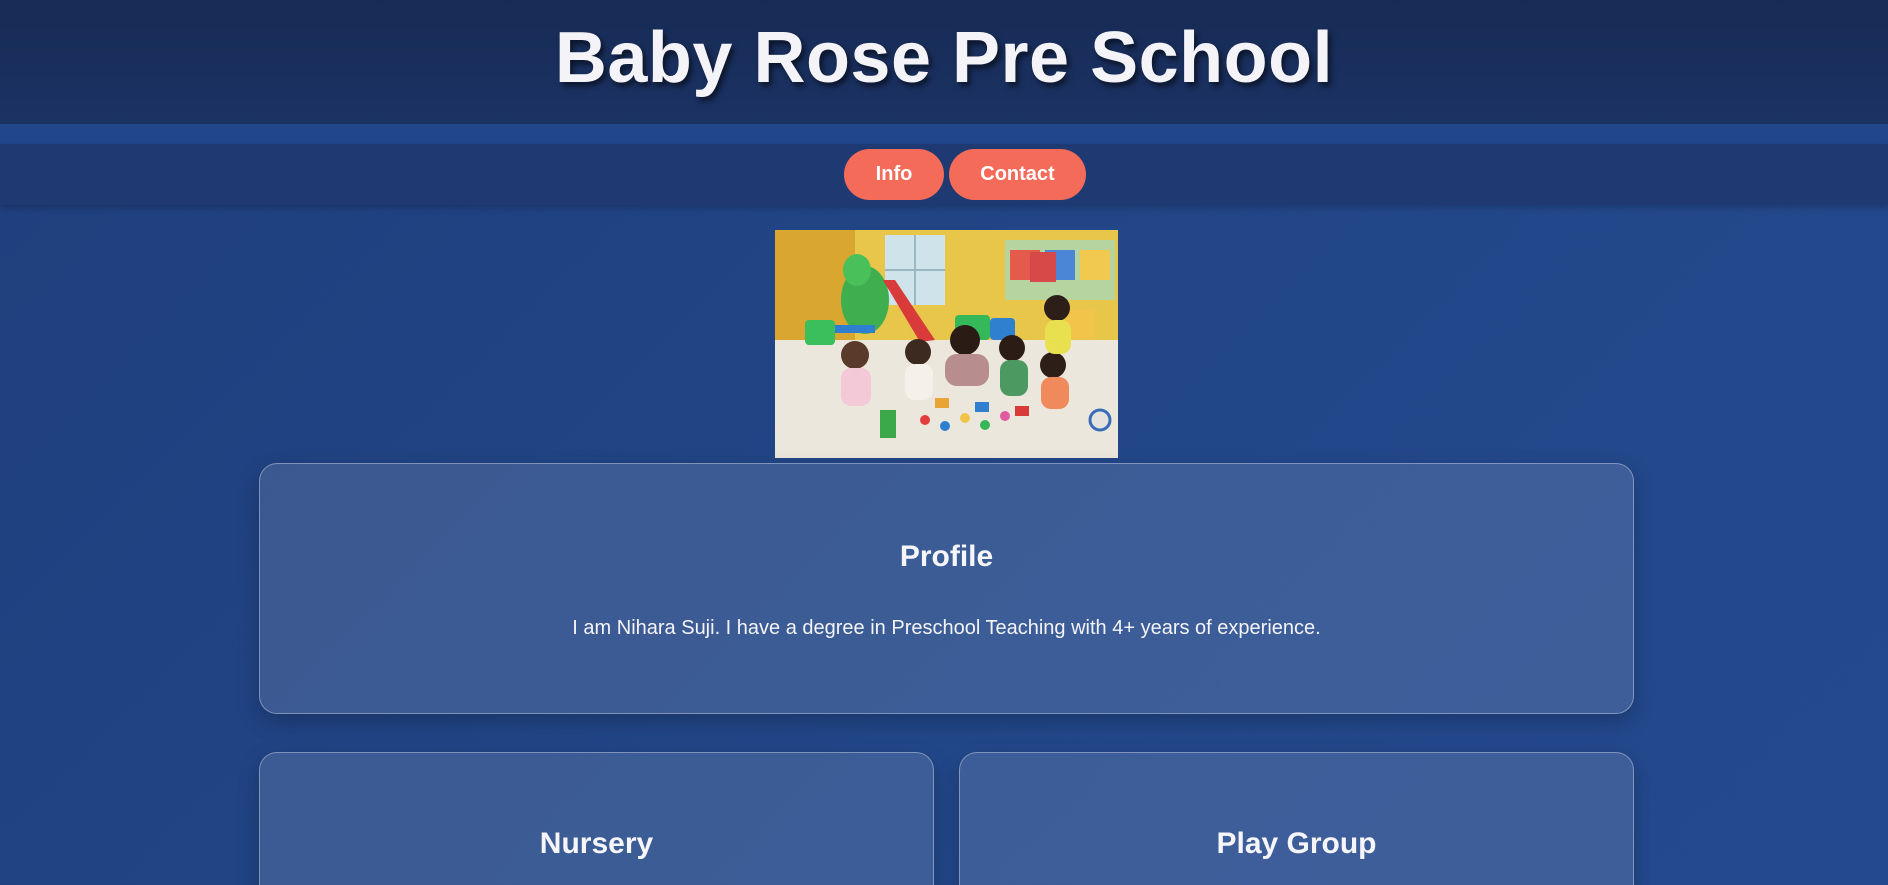 This screenshot has width=1888, height=885. I want to click on header-divider, so click(944, 134).